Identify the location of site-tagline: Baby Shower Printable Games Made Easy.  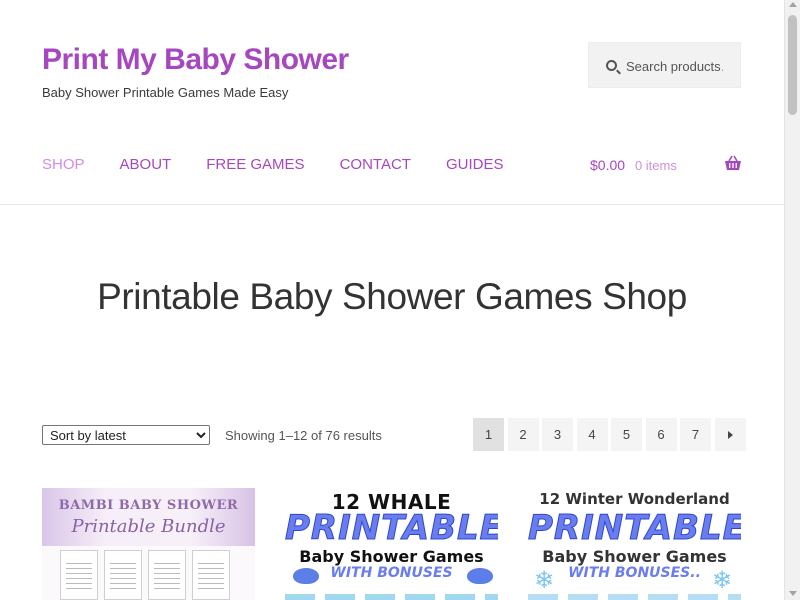
(165, 92).